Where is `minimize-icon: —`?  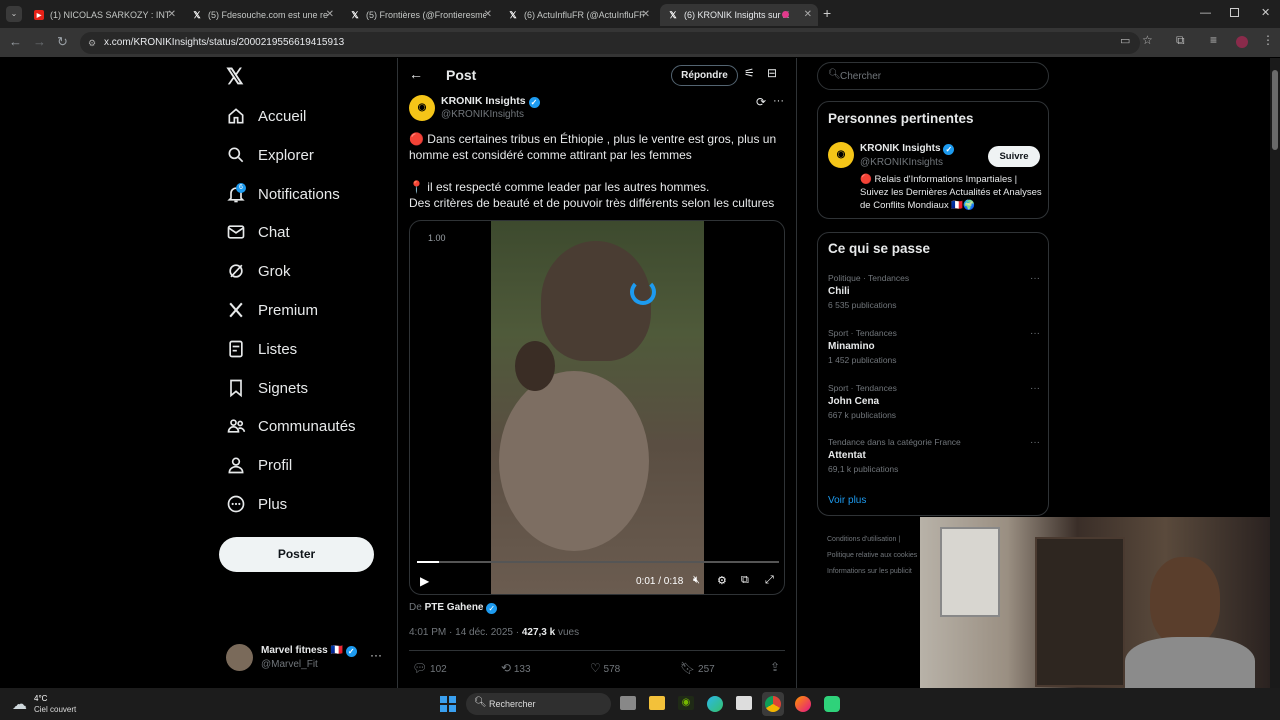 minimize-icon: — is located at coordinates (1205, 13).